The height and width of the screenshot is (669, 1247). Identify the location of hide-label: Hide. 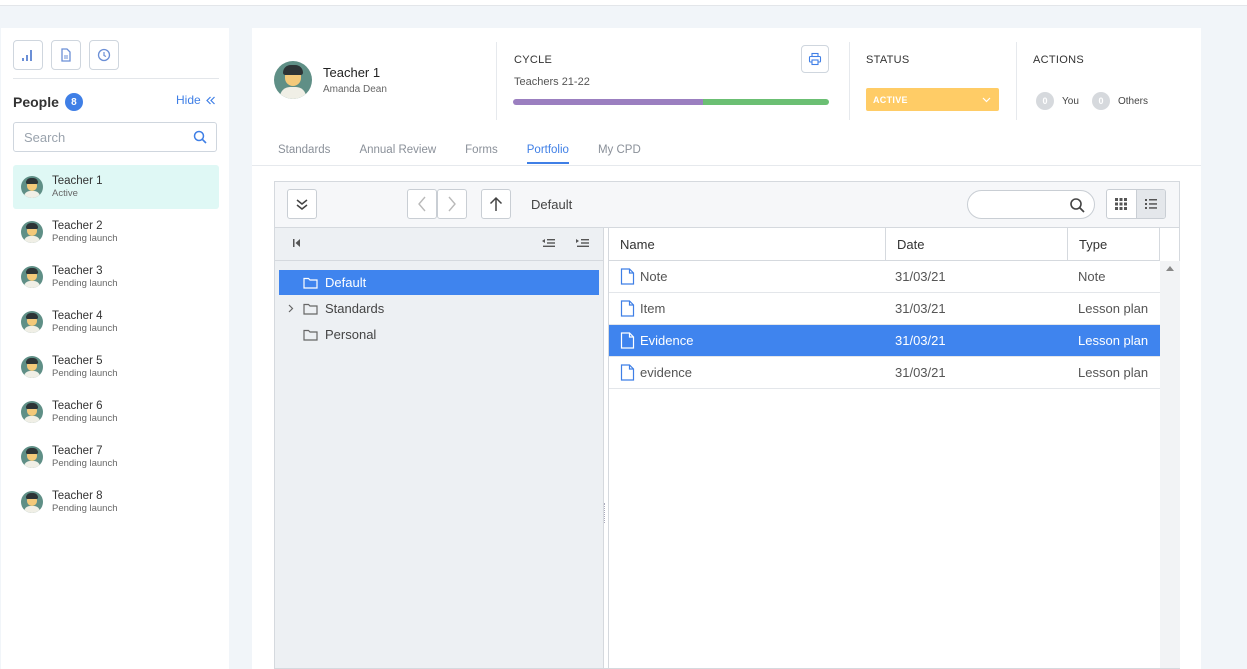
(188, 100).